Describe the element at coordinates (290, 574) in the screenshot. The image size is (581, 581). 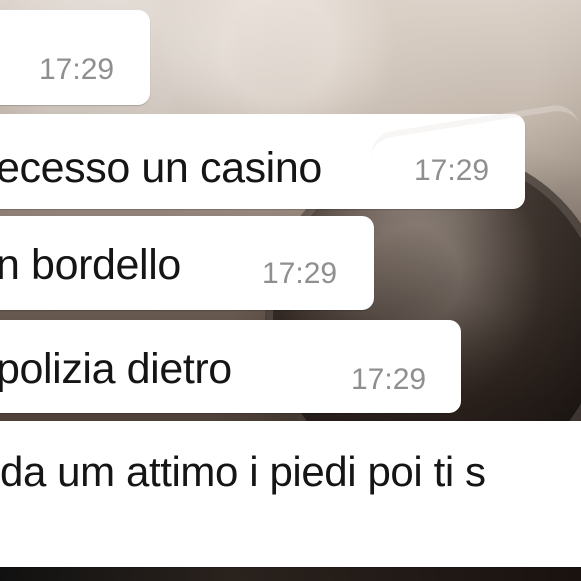
I see `bottom-dark-strip` at that location.